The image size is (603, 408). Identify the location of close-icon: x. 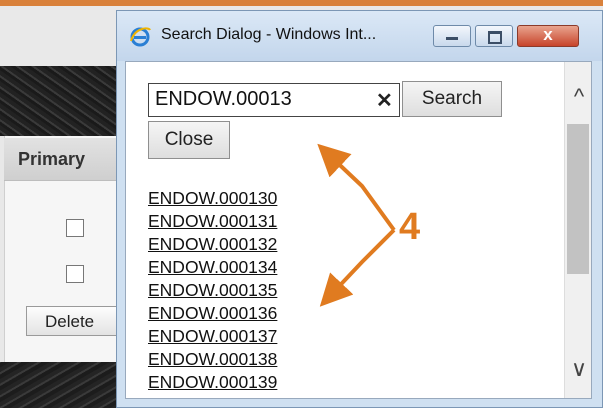
(548, 34).